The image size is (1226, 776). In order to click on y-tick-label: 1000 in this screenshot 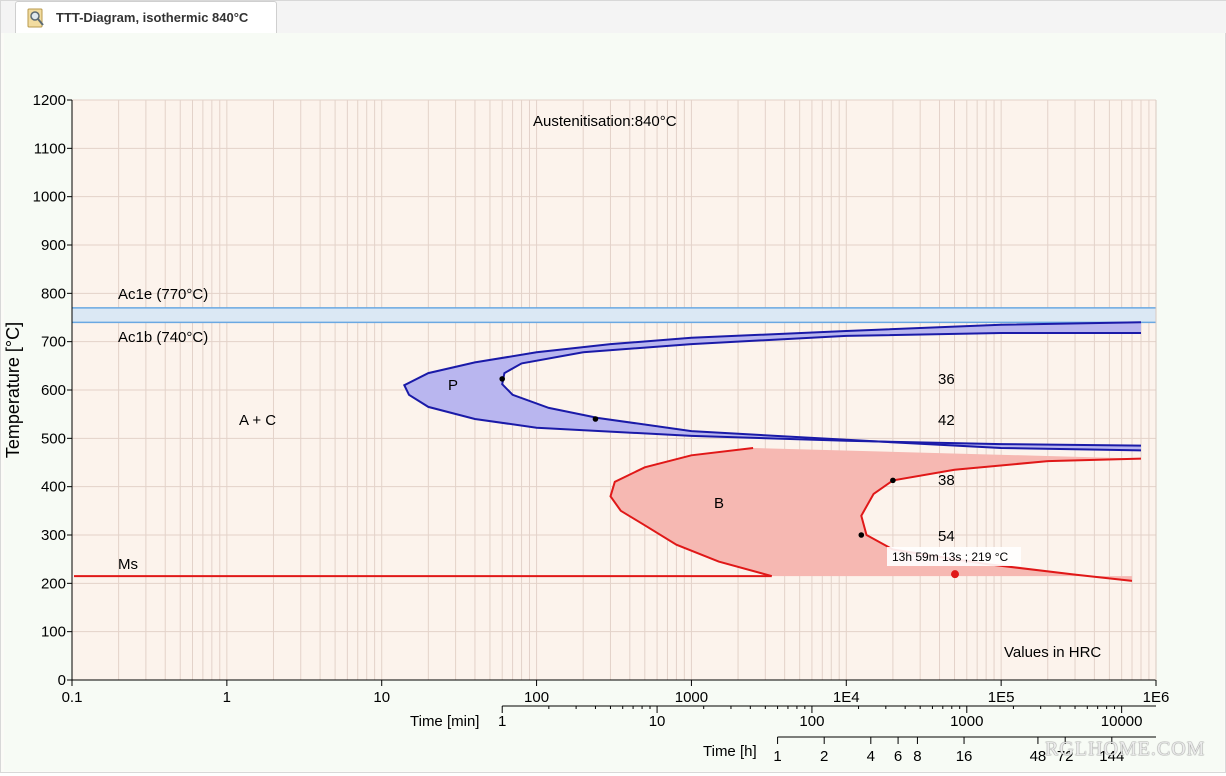, I will do `click(49, 197)`.